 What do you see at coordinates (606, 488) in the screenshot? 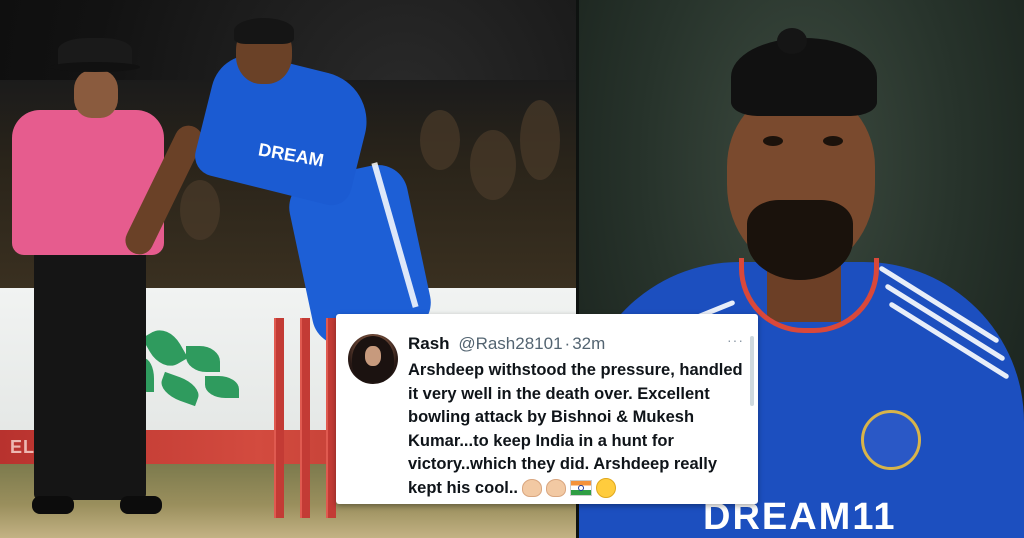
I see `party-face-icon` at bounding box center [606, 488].